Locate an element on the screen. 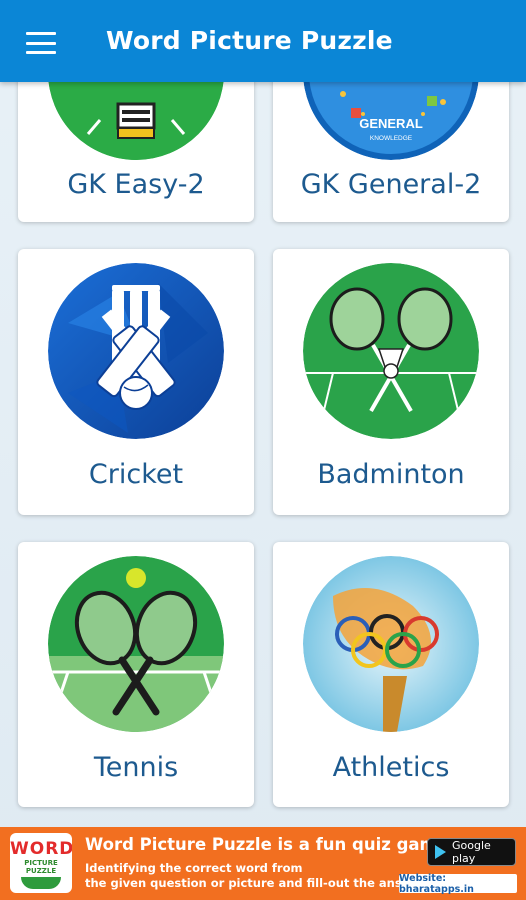  general-knowledge-icon: GENERAL KNOWLEDGE is located at coordinates (391, 121).